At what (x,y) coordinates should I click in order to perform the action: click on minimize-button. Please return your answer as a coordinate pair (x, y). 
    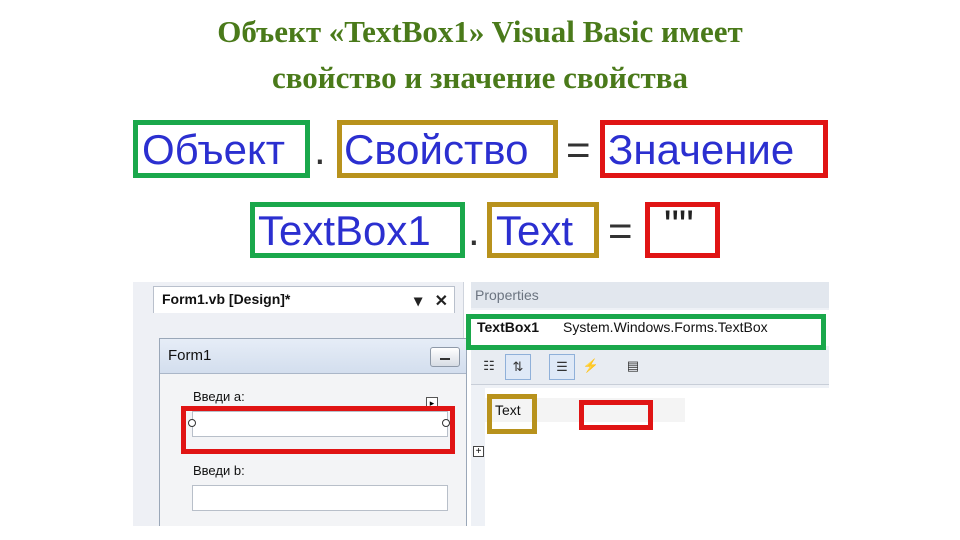
    Looking at the image, I should click on (445, 357).